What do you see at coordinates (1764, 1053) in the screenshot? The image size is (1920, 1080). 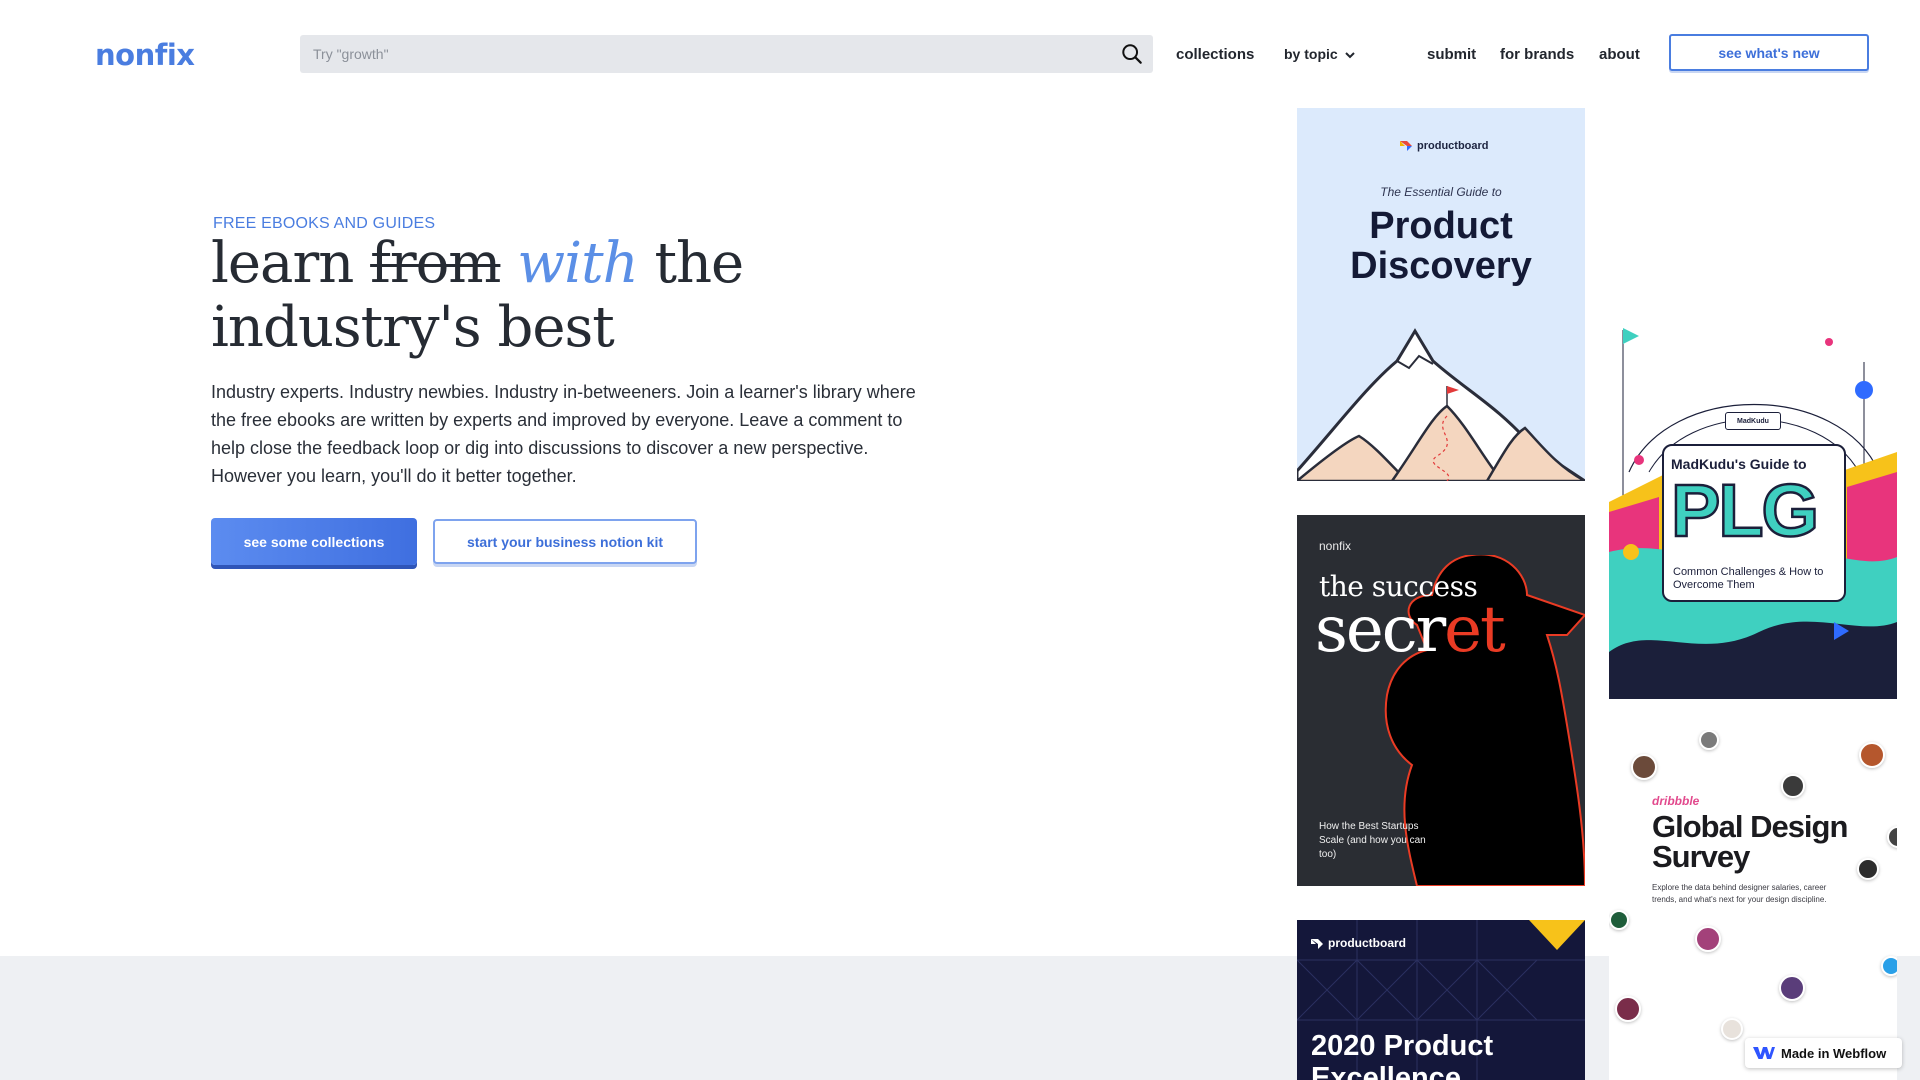 I see `webflow-icon` at bounding box center [1764, 1053].